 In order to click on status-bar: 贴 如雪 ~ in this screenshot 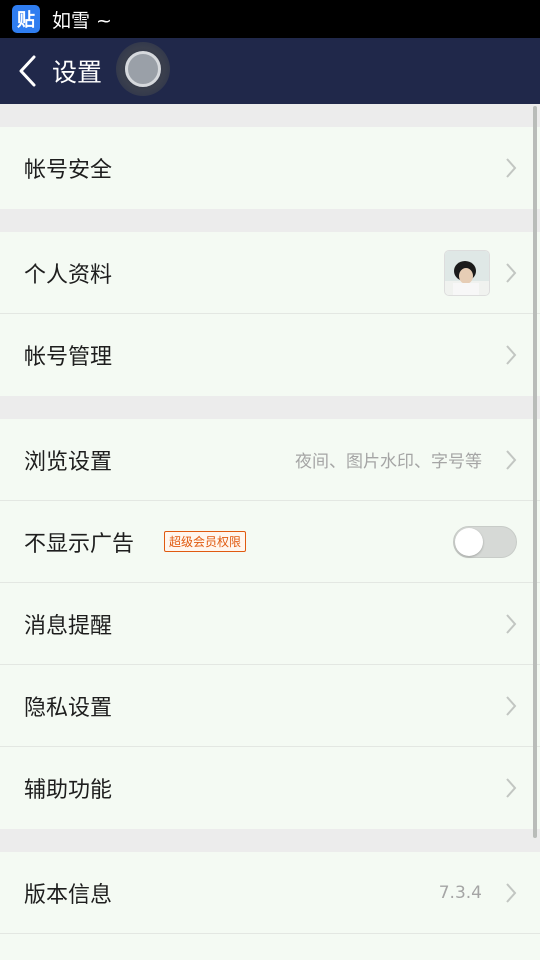, I will do `click(270, 19)`.